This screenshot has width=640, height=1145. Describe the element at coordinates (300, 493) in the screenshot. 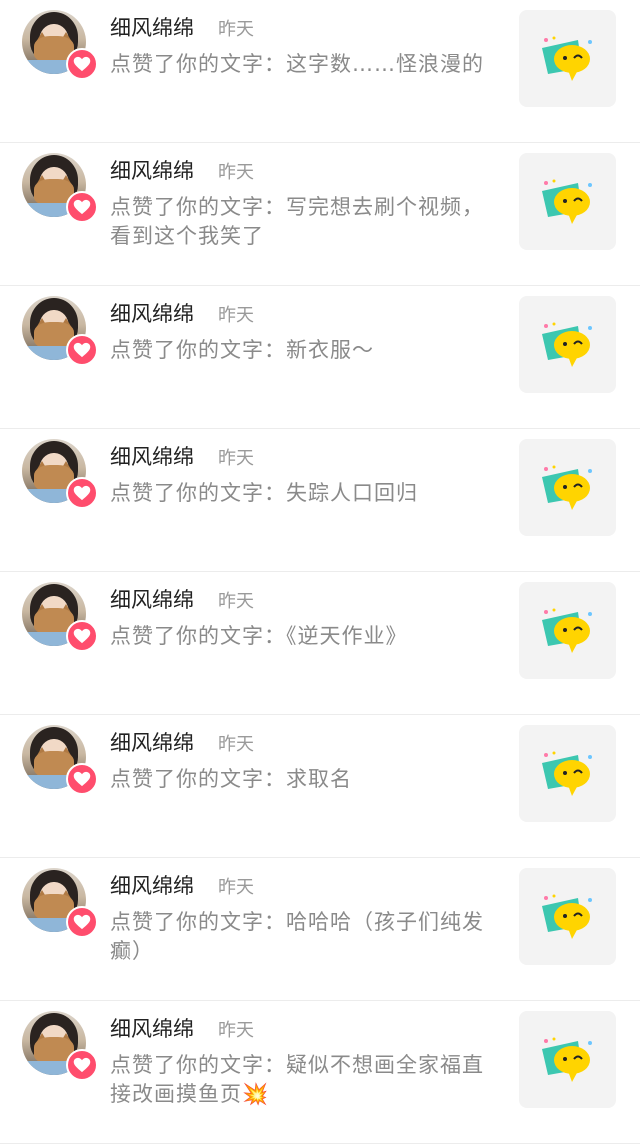

I see `notification-text: 点赞了你的文字：失踪人口回归` at that location.